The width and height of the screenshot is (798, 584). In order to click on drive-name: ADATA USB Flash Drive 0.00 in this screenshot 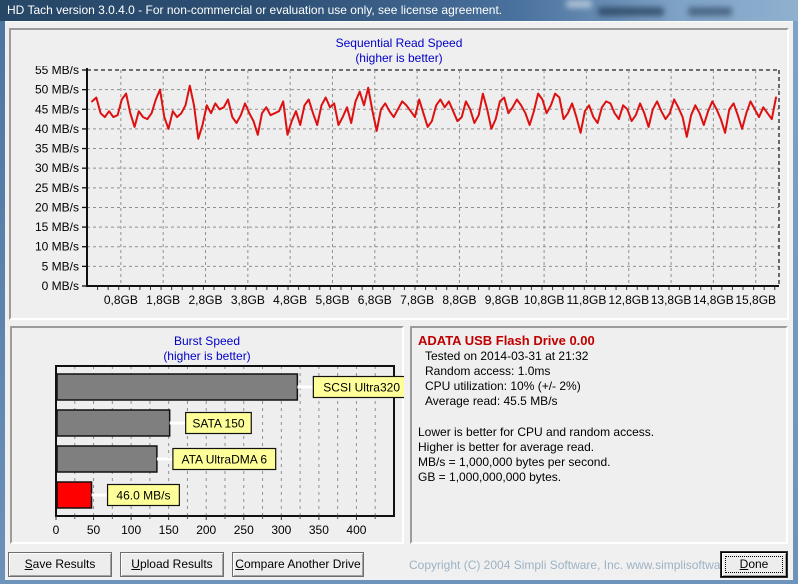, I will do `click(506, 340)`.